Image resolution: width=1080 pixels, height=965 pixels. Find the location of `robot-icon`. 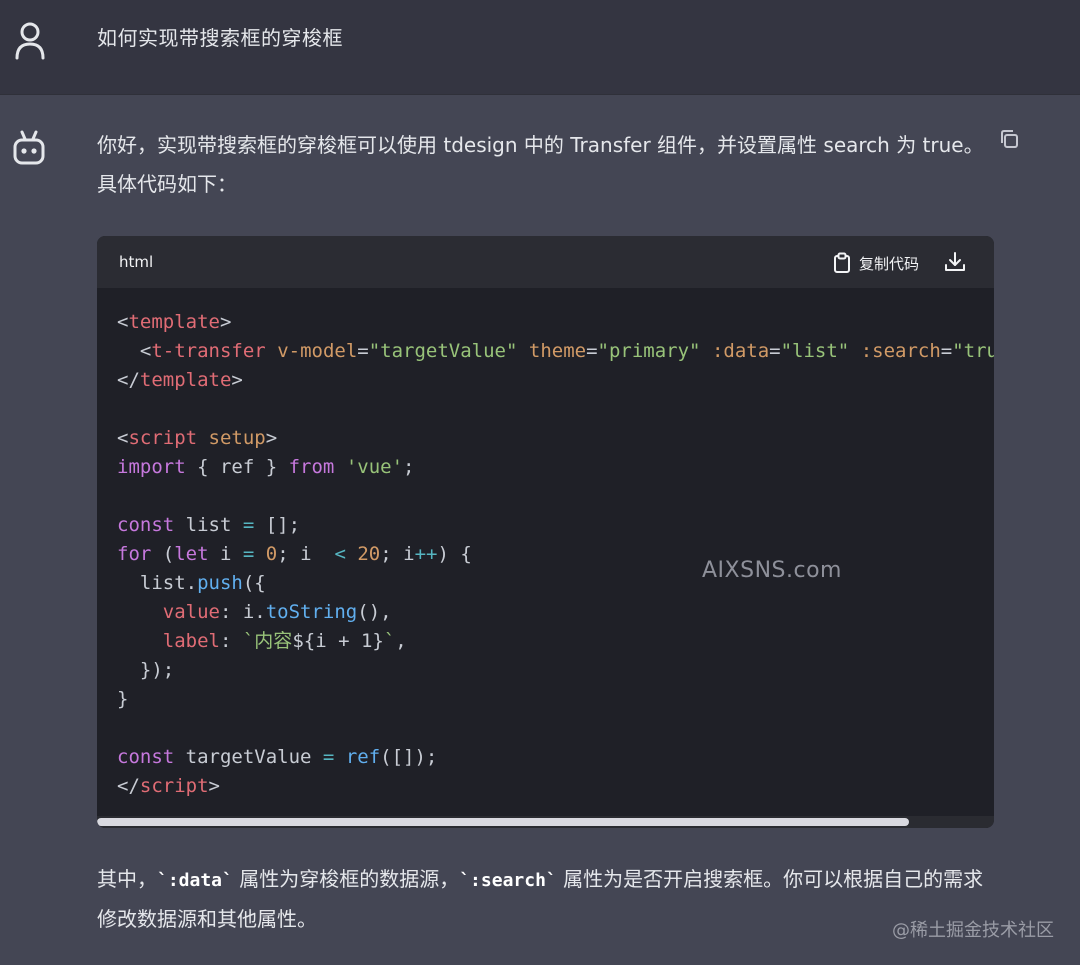

robot-icon is located at coordinates (29, 147).